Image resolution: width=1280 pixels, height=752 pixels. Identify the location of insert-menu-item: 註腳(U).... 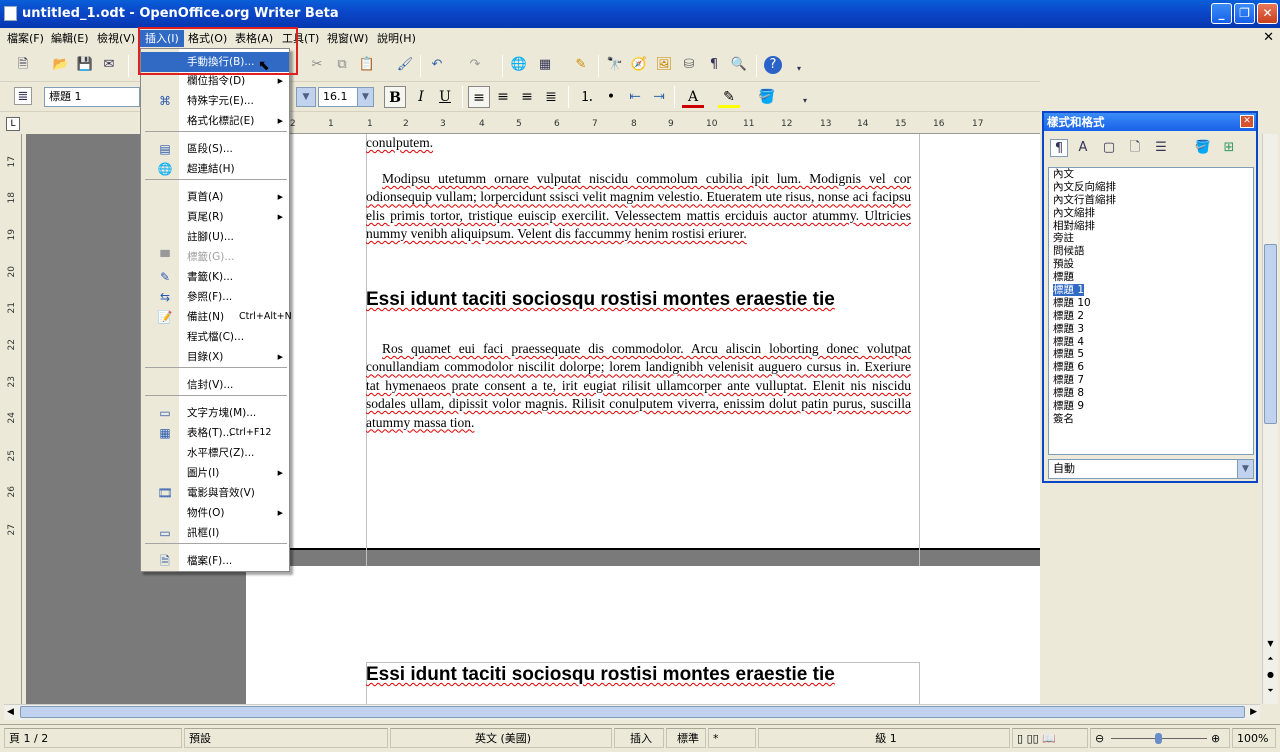
(215, 237).